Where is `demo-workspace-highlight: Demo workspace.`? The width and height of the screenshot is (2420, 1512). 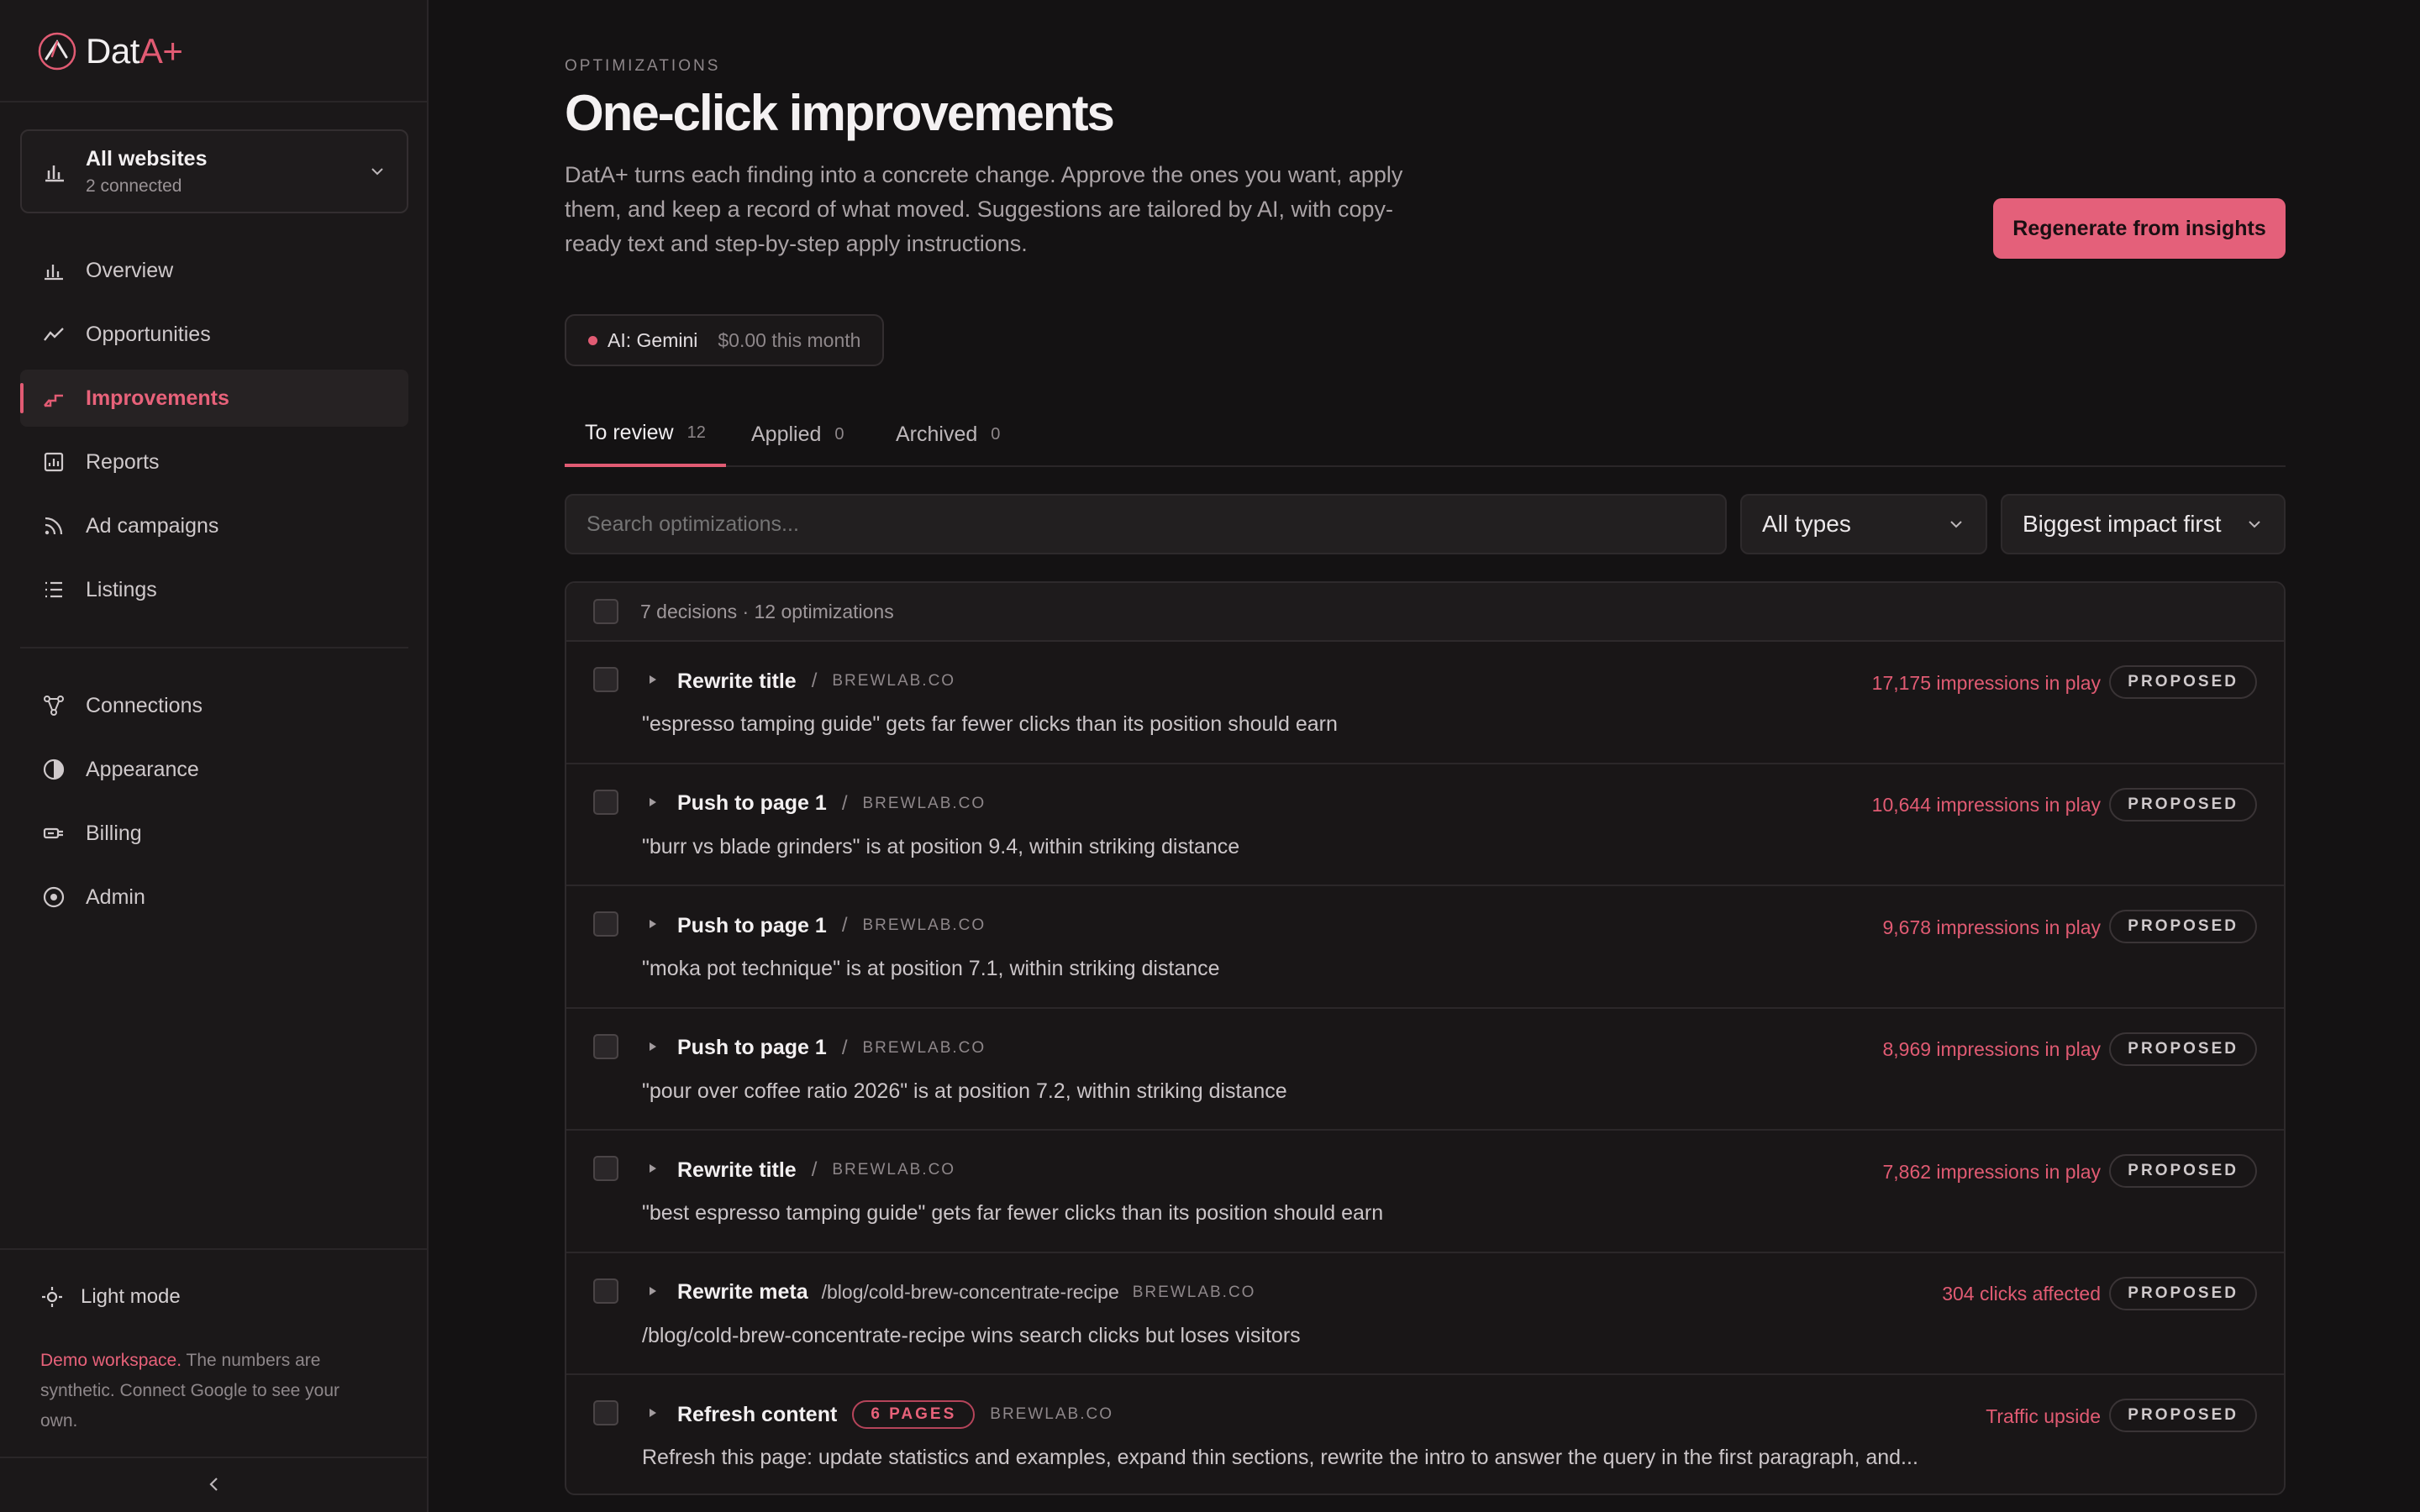
demo-workspace-highlight: Demo workspace. is located at coordinates (111, 1360).